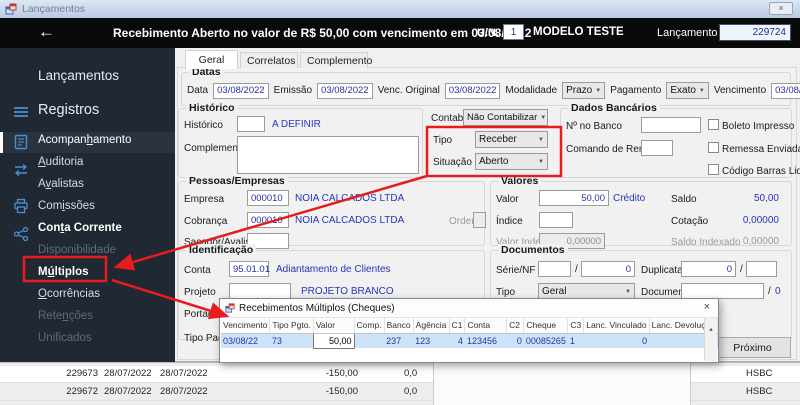 This screenshot has height=405, width=800. I want to click on modalidade-value: Prazo, so click(579, 90).